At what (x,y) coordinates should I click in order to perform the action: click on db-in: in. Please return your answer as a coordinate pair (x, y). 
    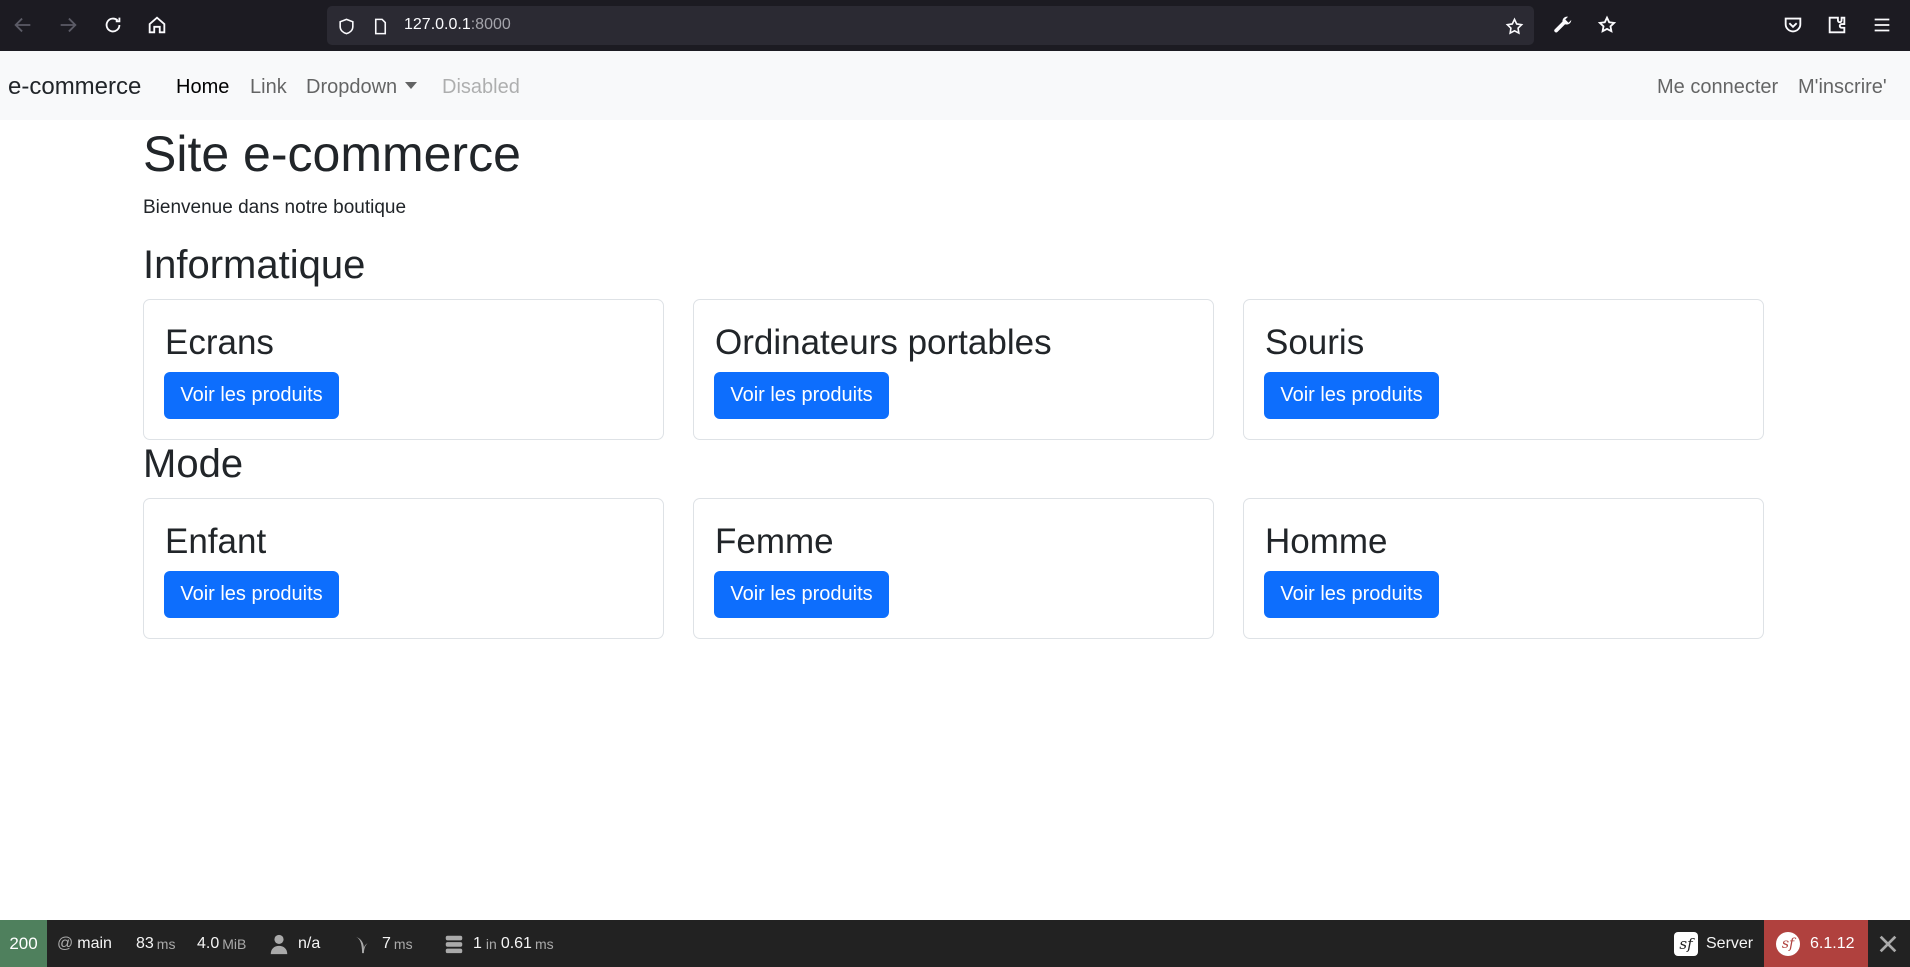
    Looking at the image, I should click on (491, 943).